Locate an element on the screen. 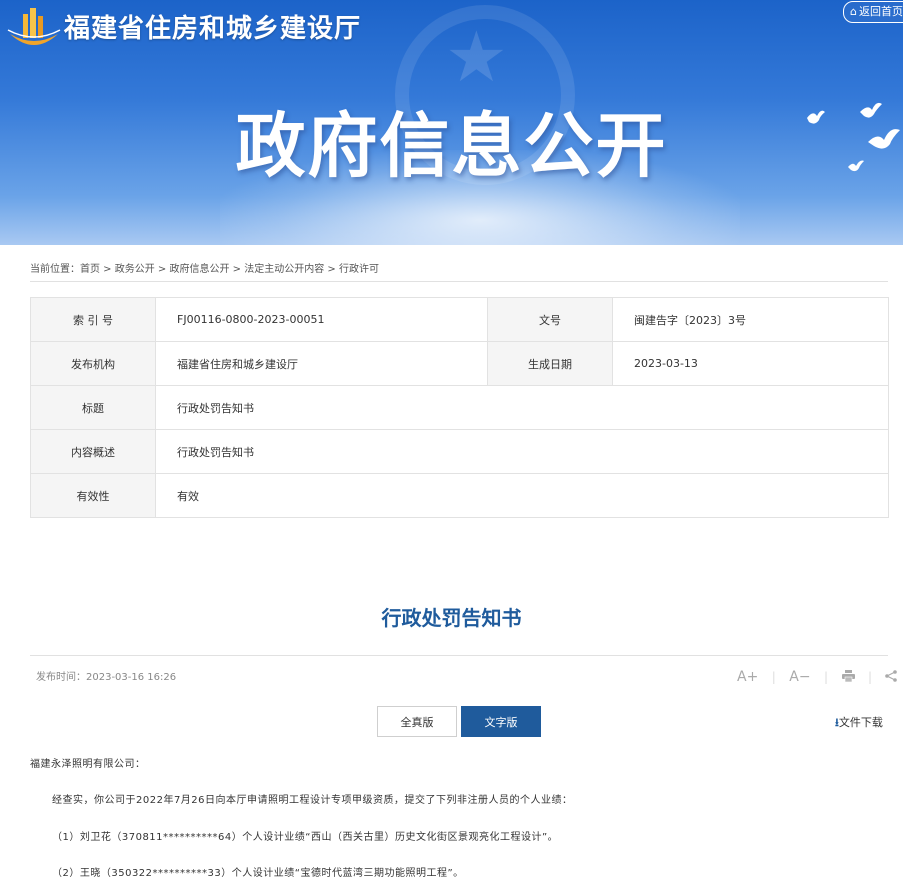 The width and height of the screenshot is (903, 886). docno-value: 闽建告字〔2023〕3号 is located at coordinates (750, 319).